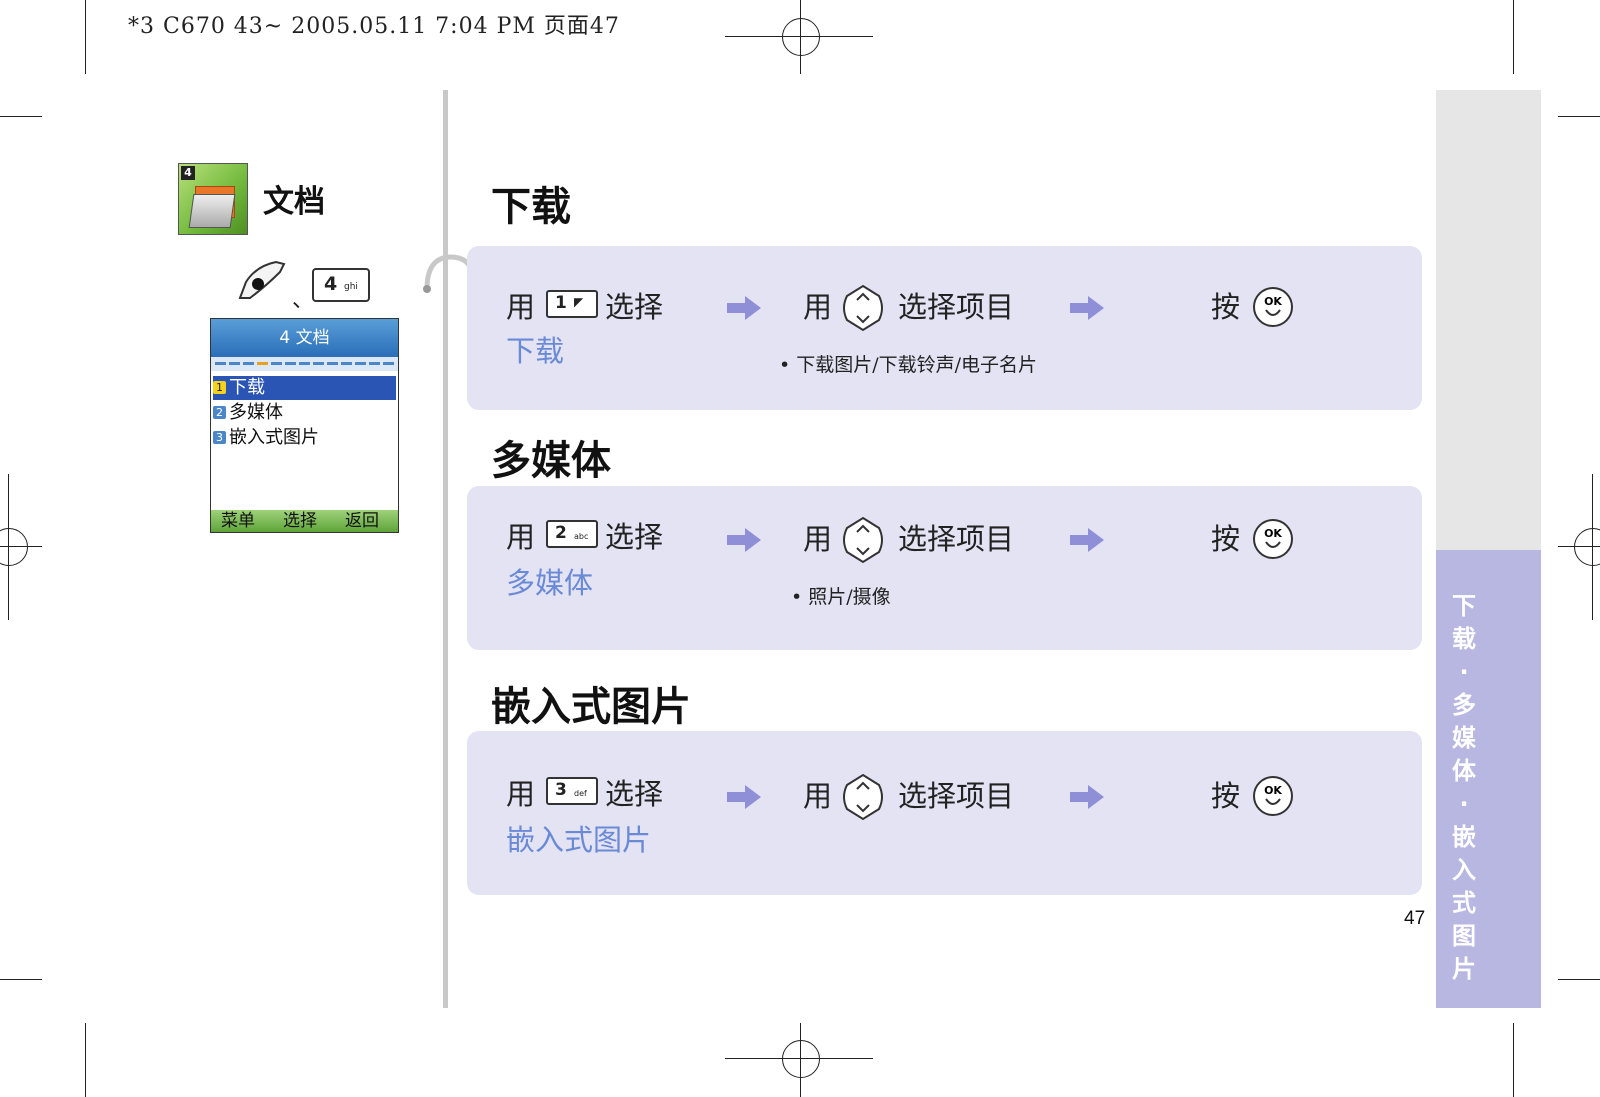 This screenshot has width=1600, height=1097. I want to click on documents-app-icon: 4, so click(213, 199).